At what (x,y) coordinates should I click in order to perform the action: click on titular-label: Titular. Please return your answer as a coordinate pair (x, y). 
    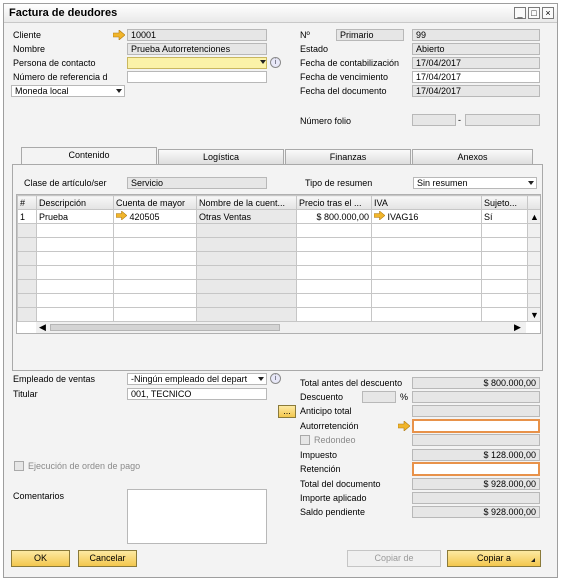
    Looking at the image, I should click on (25, 394).